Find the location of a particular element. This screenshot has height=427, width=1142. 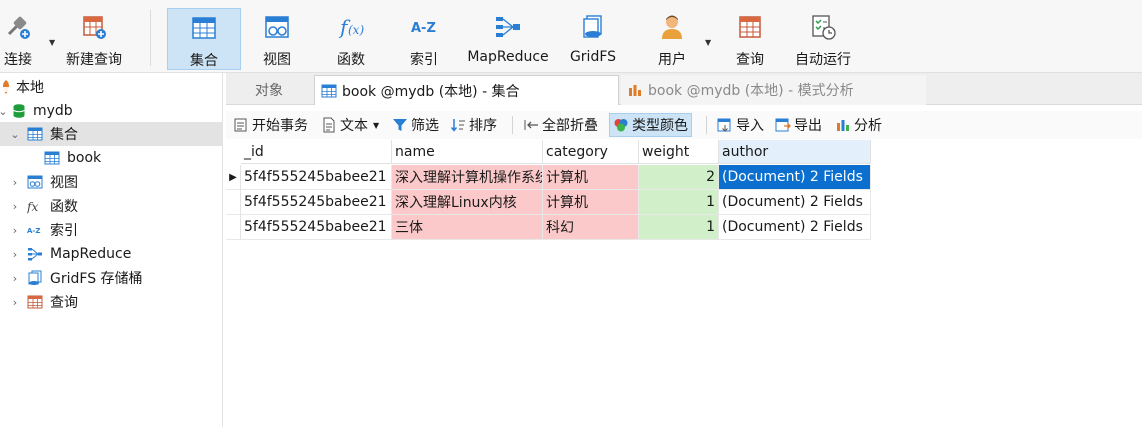

function-icon: f (x) is located at coordinates (351, 27).